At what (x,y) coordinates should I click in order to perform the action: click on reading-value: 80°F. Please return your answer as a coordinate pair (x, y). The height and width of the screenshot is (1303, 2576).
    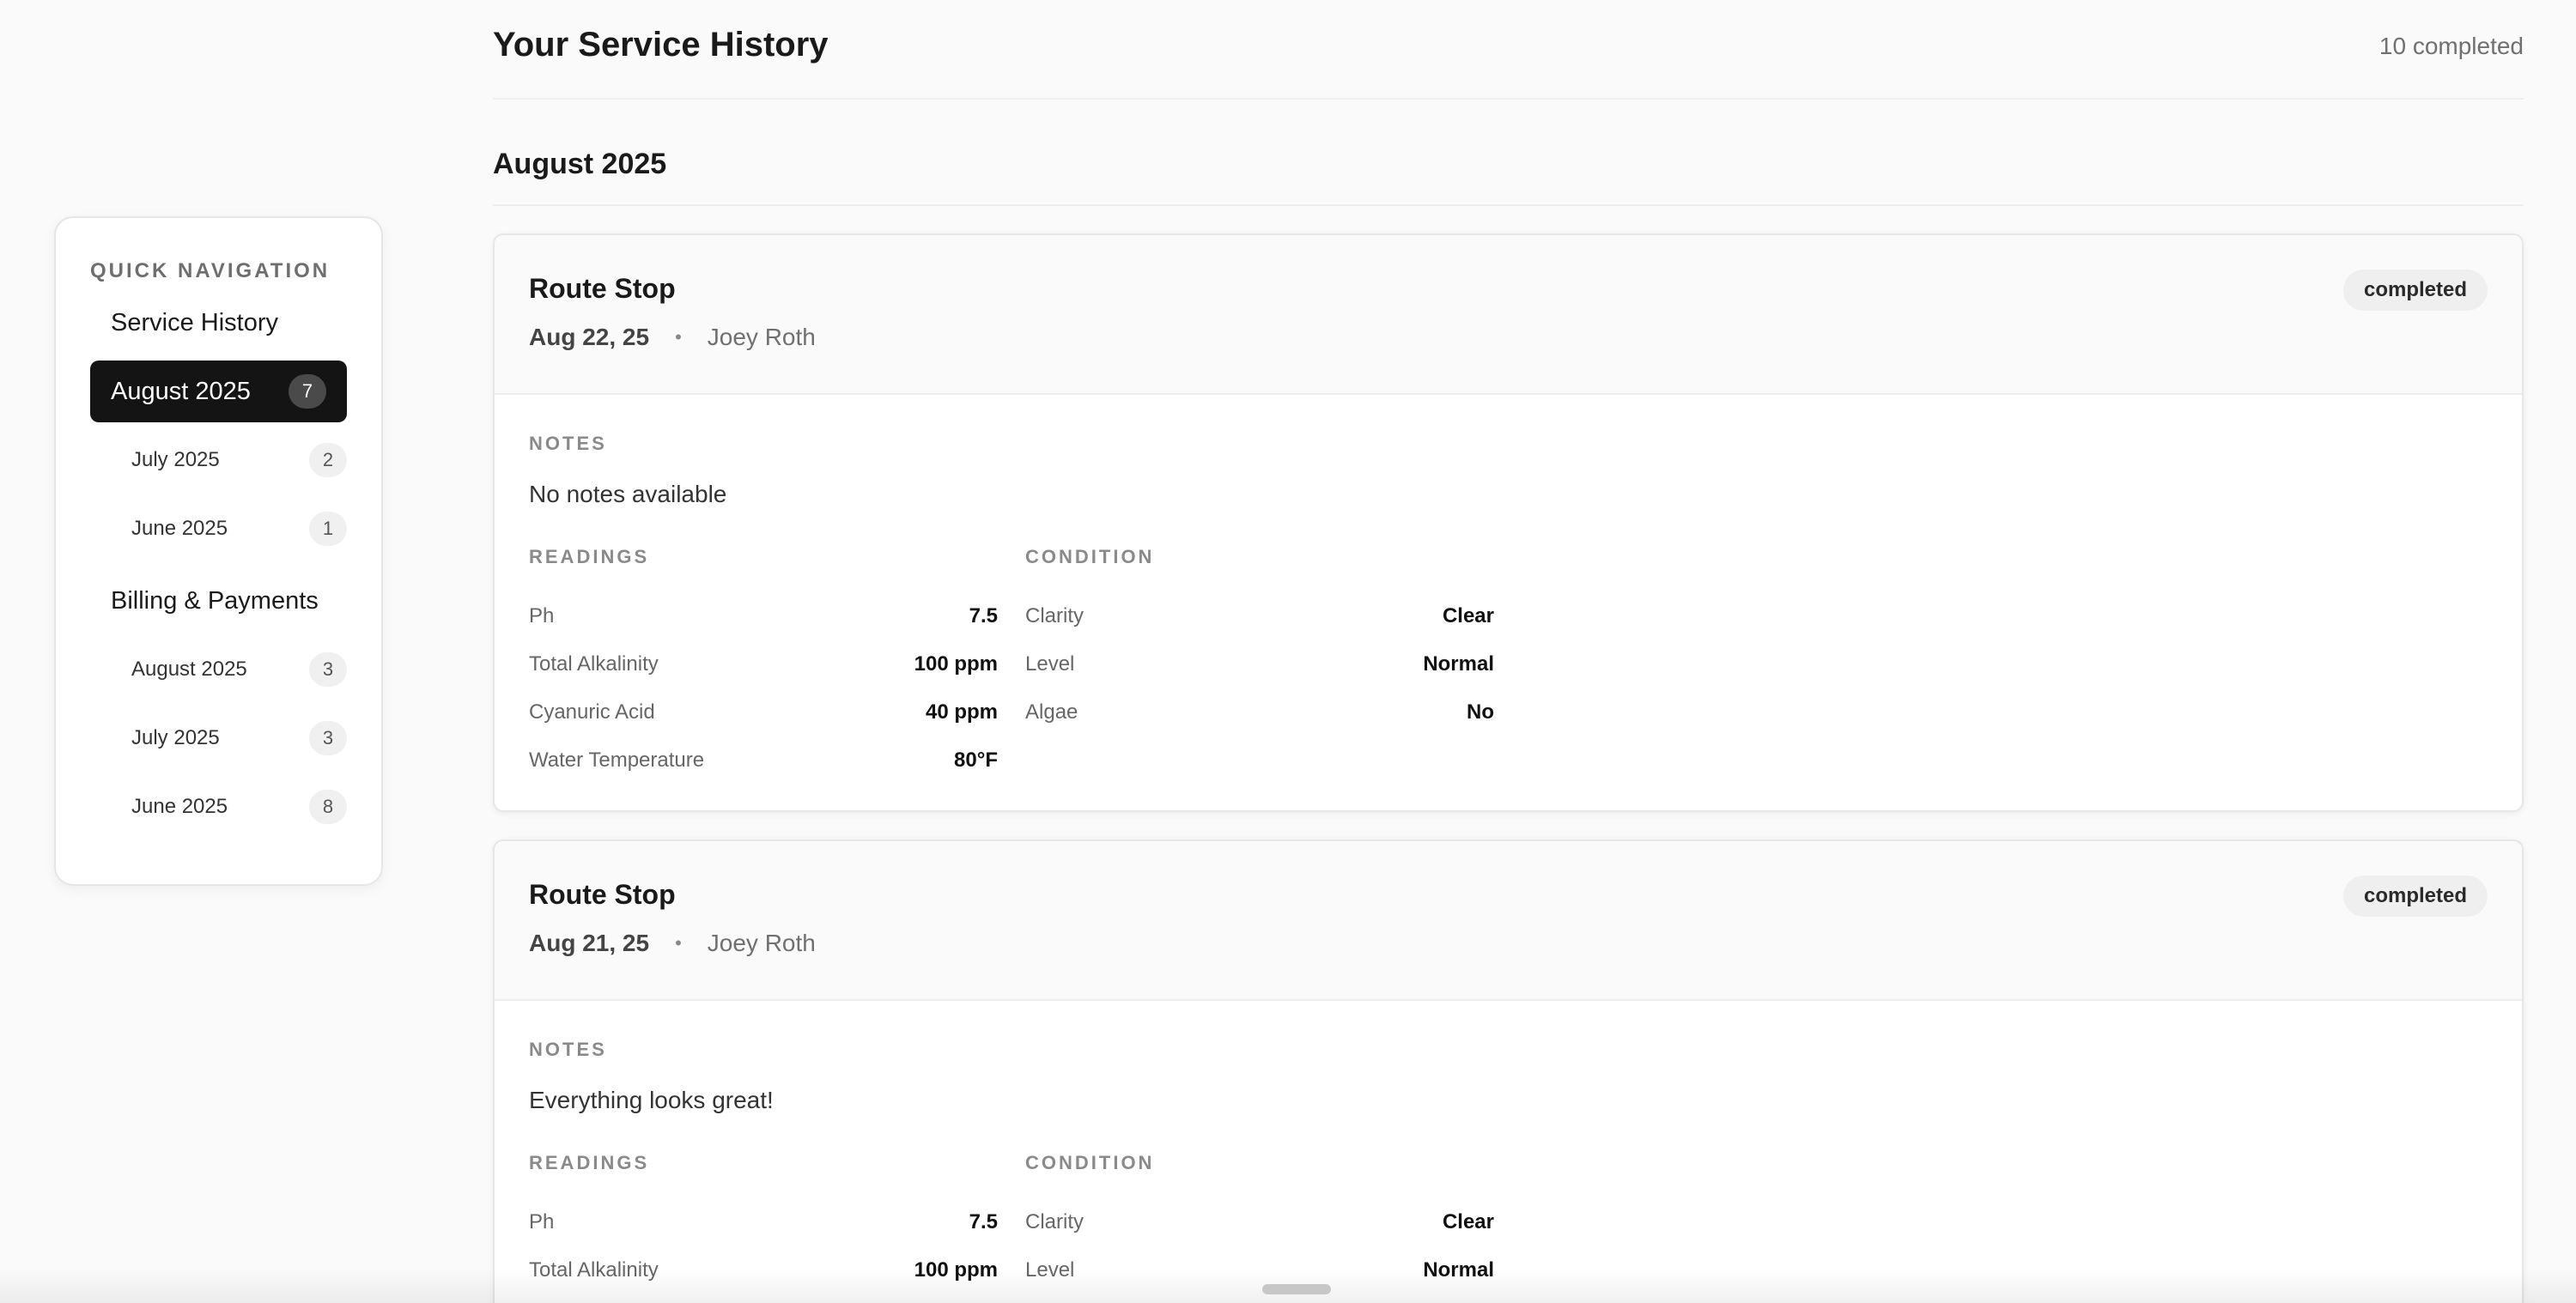
    Looking at the image, I should click on (976, 760).